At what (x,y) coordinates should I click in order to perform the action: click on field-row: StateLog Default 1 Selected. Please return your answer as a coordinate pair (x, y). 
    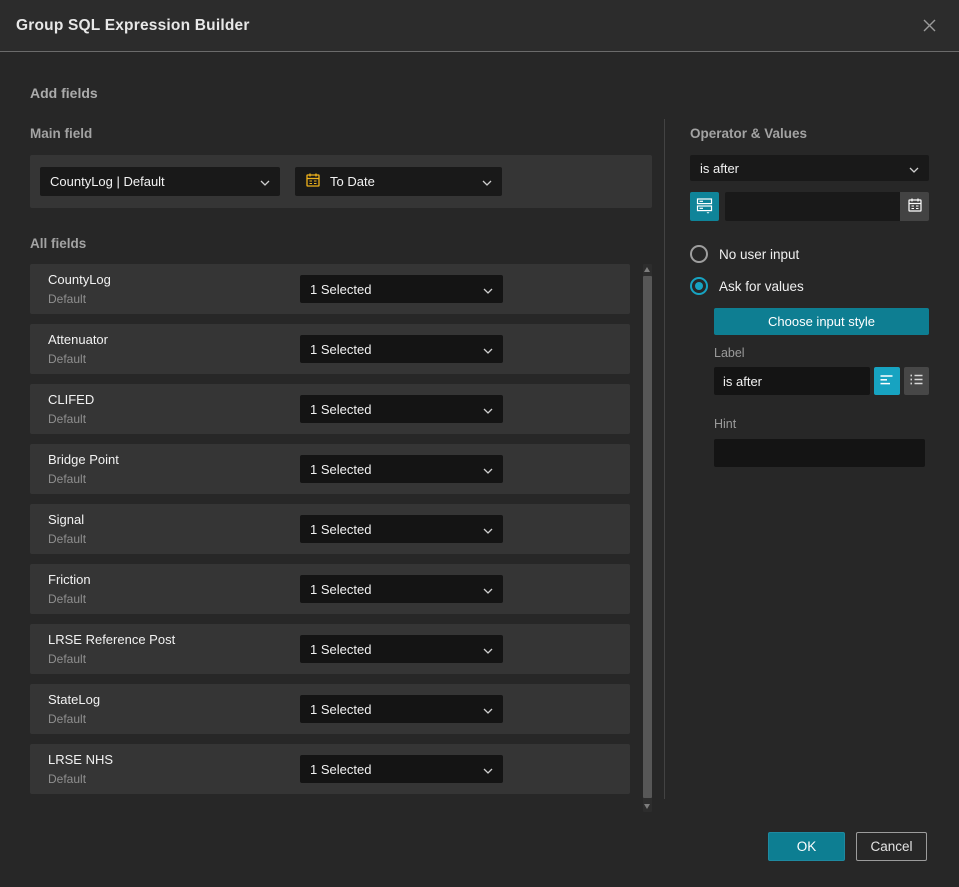
    Looking at the image, I should click on (330, 709).